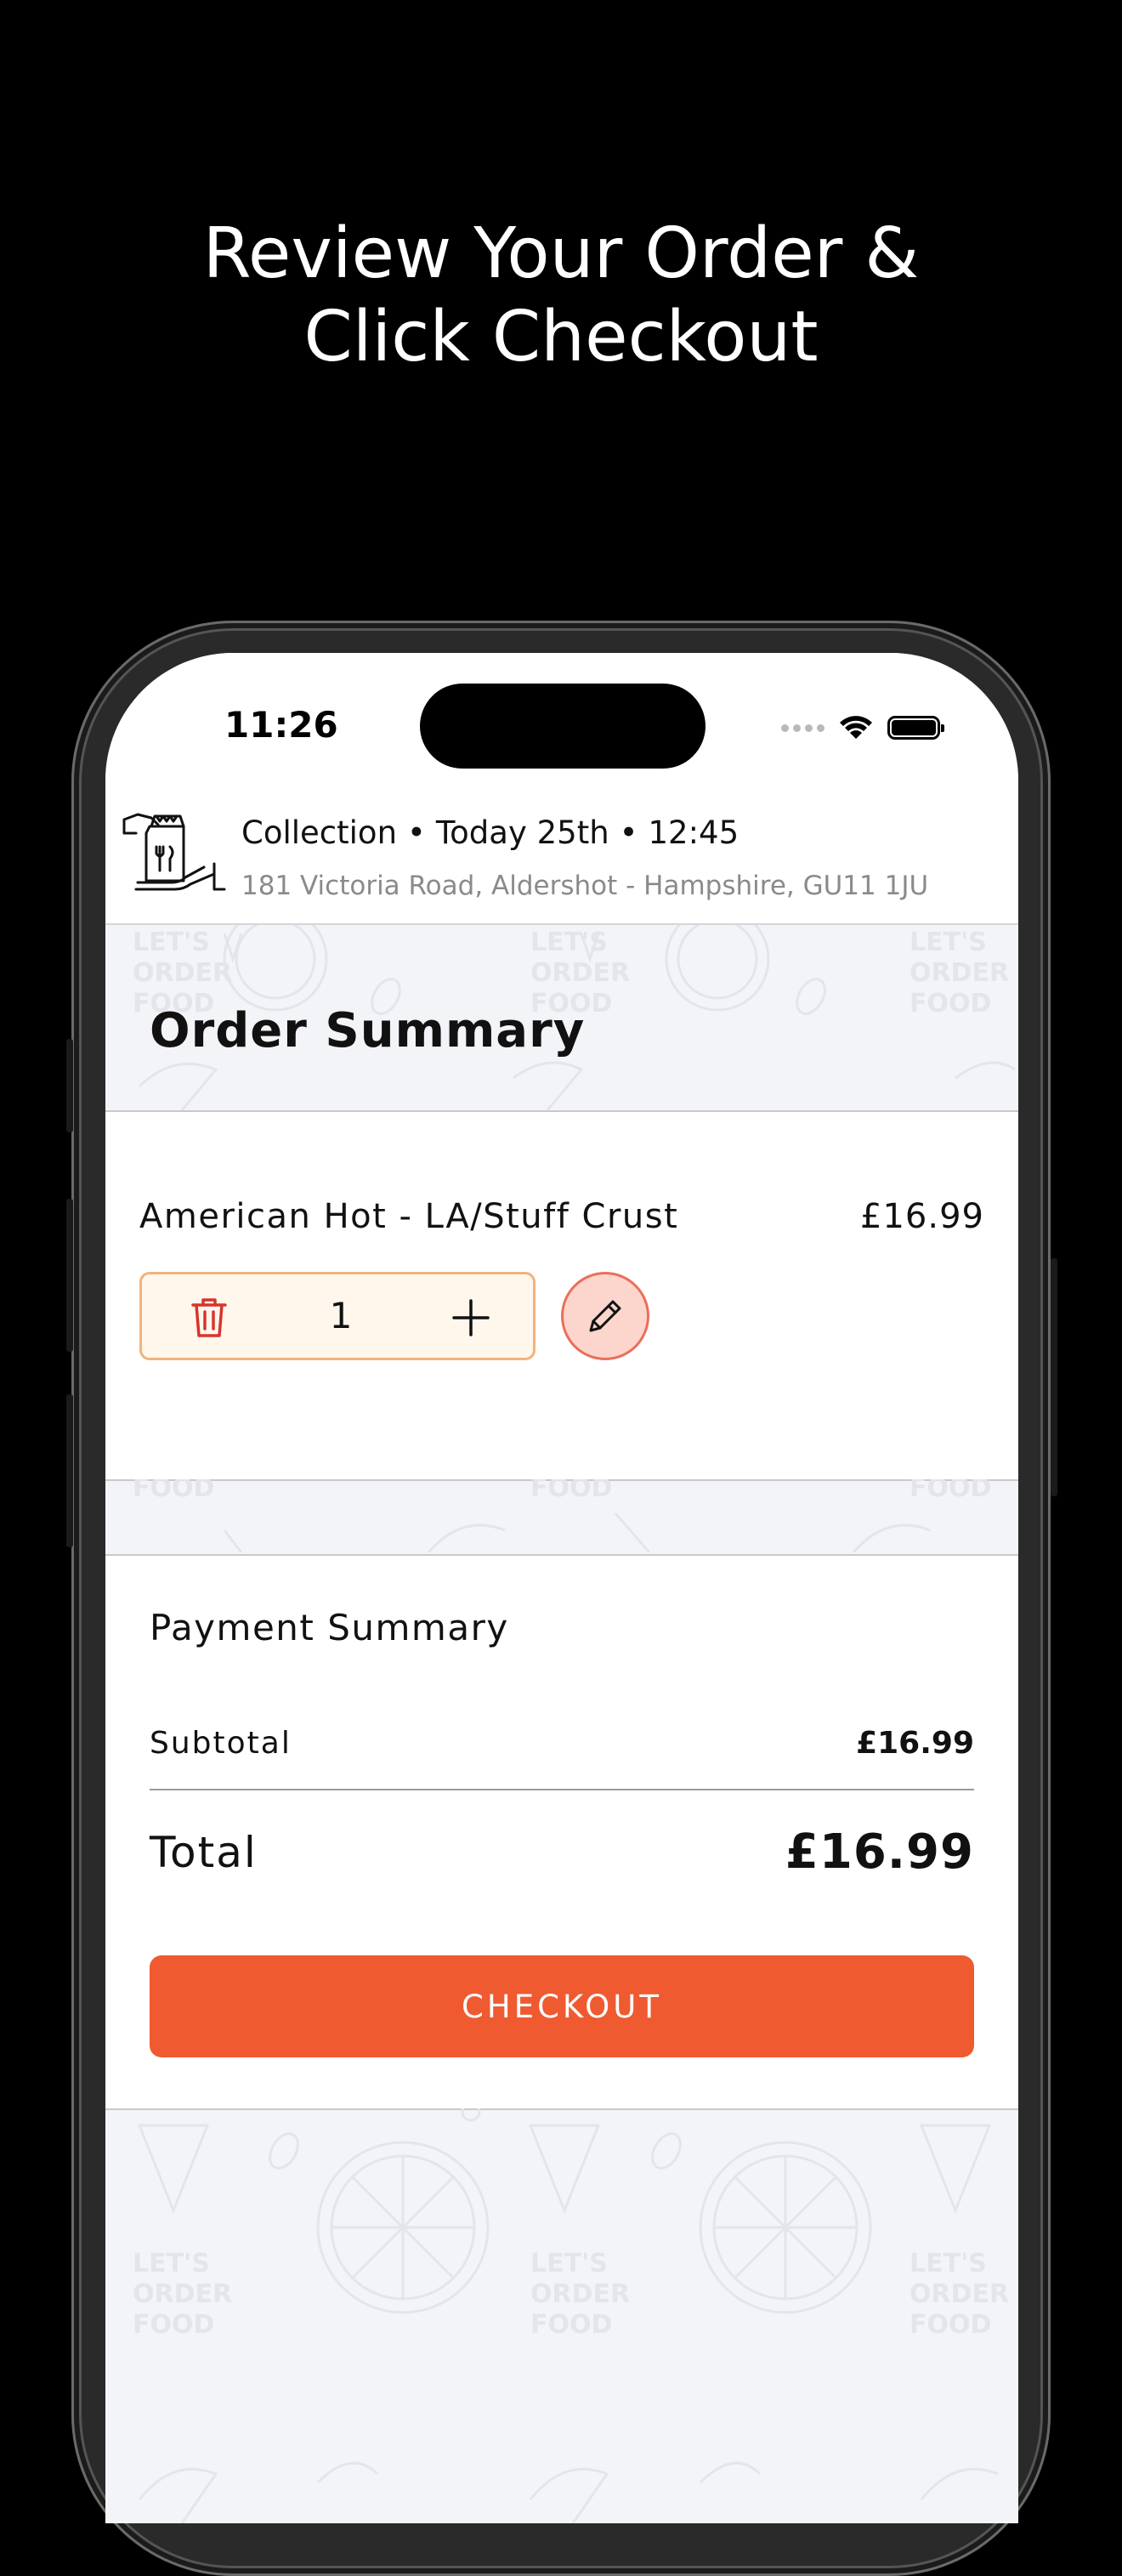 The height and width of the screenshot is (2576, 1122). Describe the element at coordinates (281, 725) in the screenshot. I see `status-time: 11:26` at that location.